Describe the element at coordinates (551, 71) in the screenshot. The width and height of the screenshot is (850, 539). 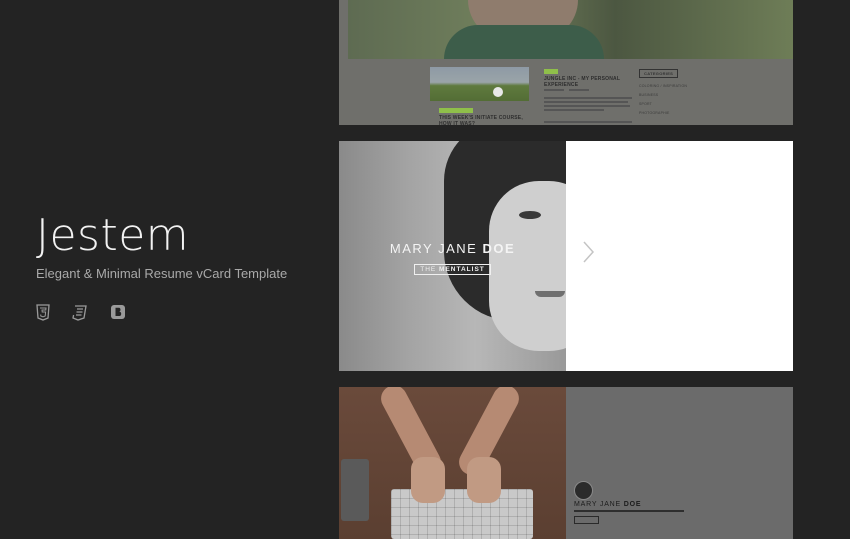
I see `blog-post-tag` at that location.